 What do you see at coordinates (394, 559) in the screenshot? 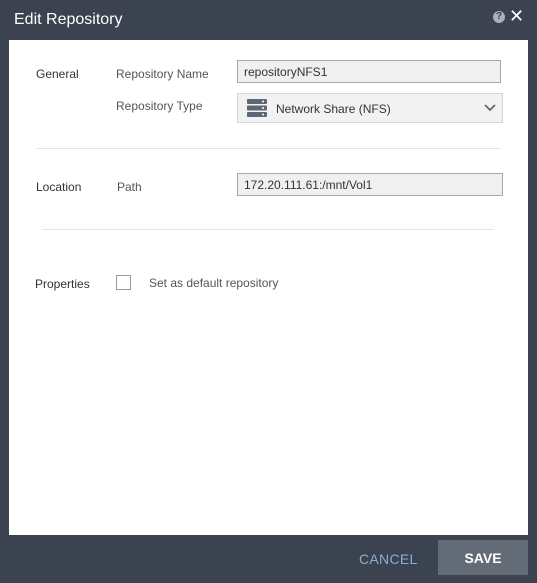
I see `cancel-button: CANCEL` at bounding box center [394, 559].